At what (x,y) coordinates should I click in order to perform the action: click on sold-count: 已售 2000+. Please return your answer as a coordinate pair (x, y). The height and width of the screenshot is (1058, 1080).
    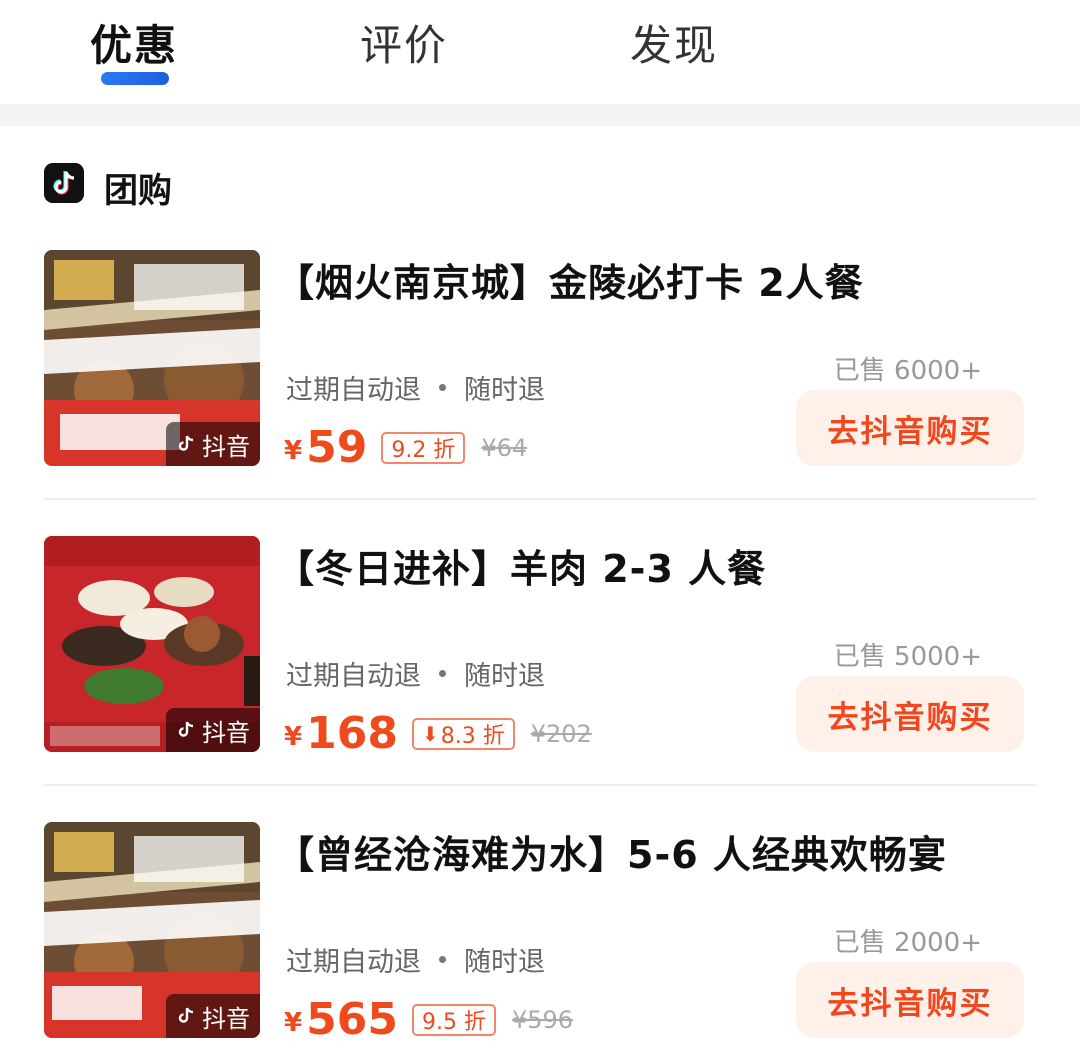
    Looking at the image, I should click on (907, 943).